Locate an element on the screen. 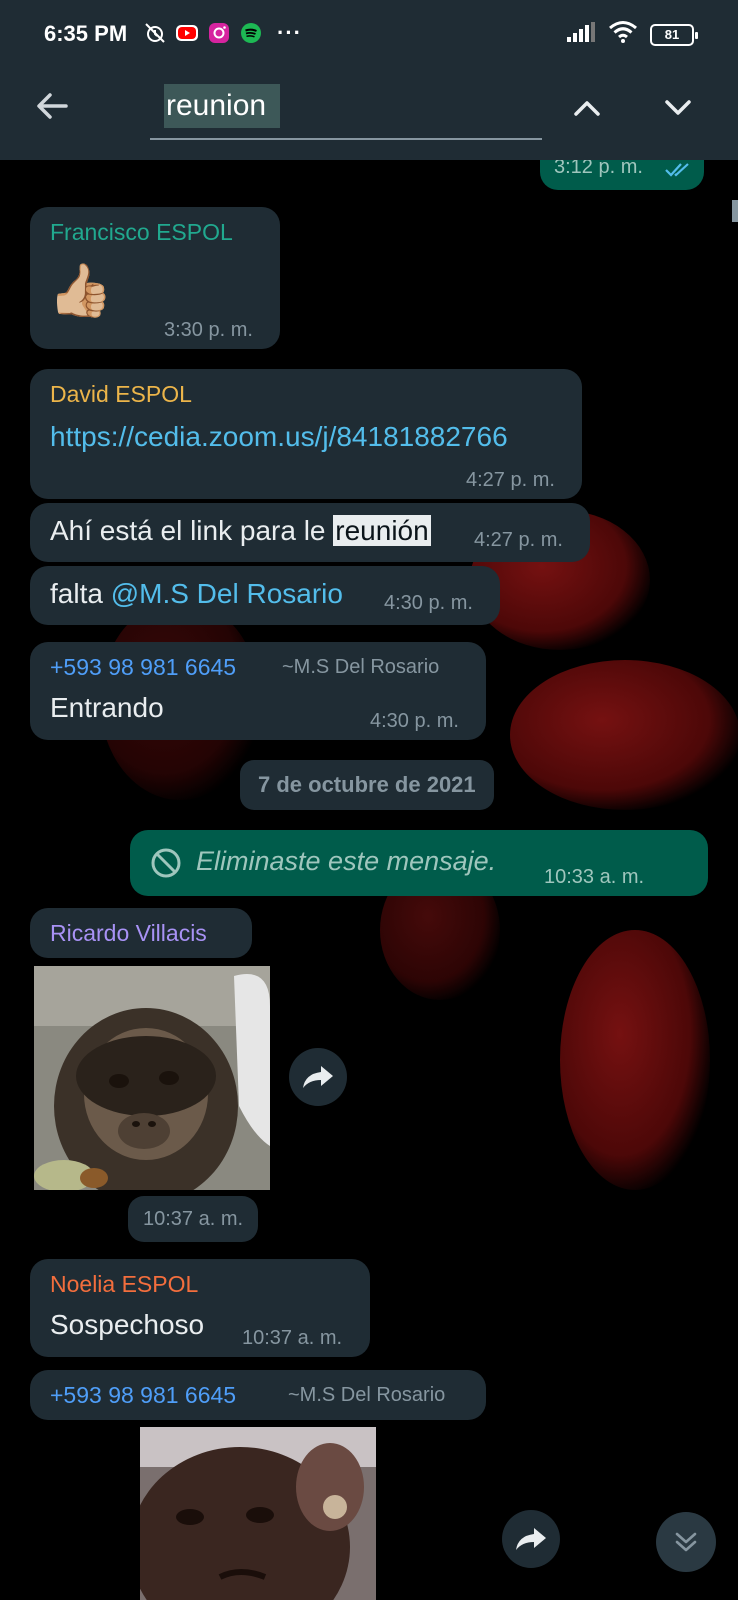 The image size is (738, 1600). previous-result-button is located at coordinates (587, 108).